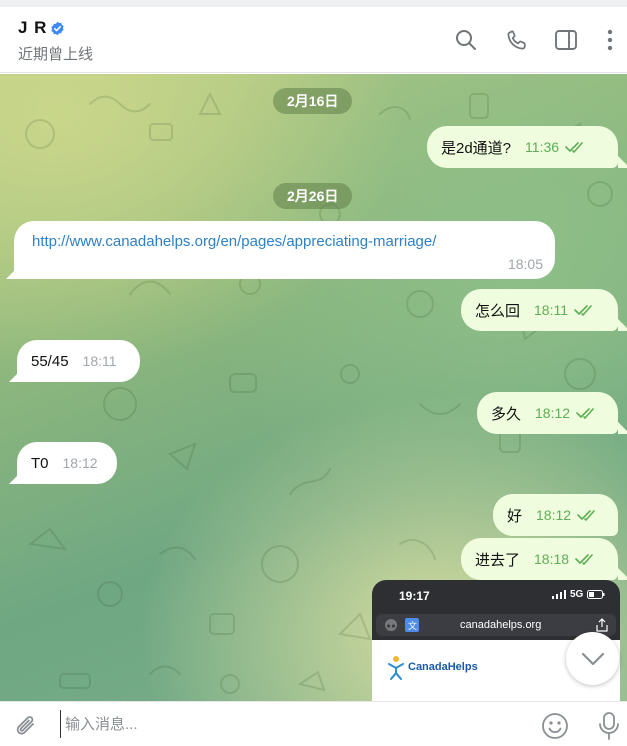 This screenshot has height=746, width=627. I want to click on message-bubble-outgoing: 好 18:12, so click(555, 515).